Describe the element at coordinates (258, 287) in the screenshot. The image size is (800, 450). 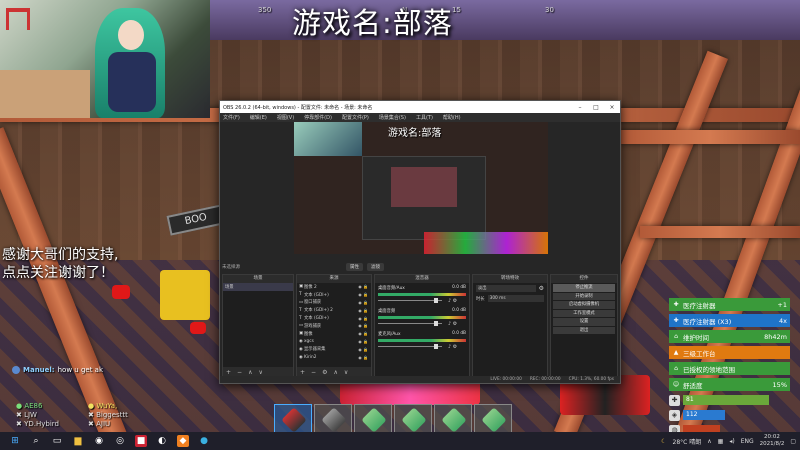
I see `scene-item: 场景` at that location.